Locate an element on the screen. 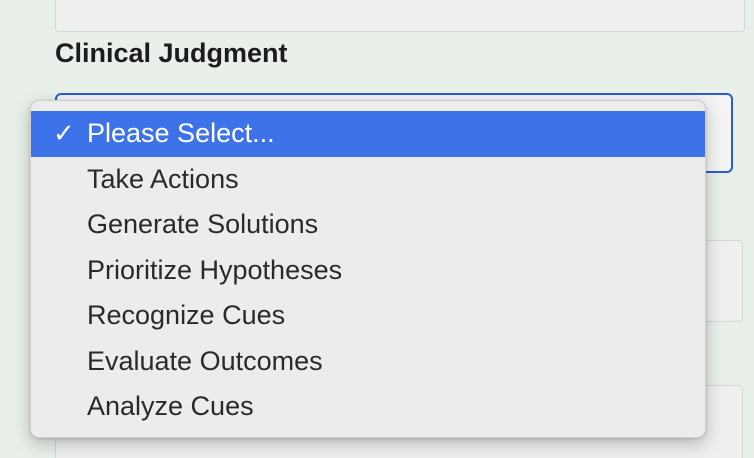 The width and height of the screenshot is (754, 458). option-label: Take Actions is located at coordinates (163, 178).